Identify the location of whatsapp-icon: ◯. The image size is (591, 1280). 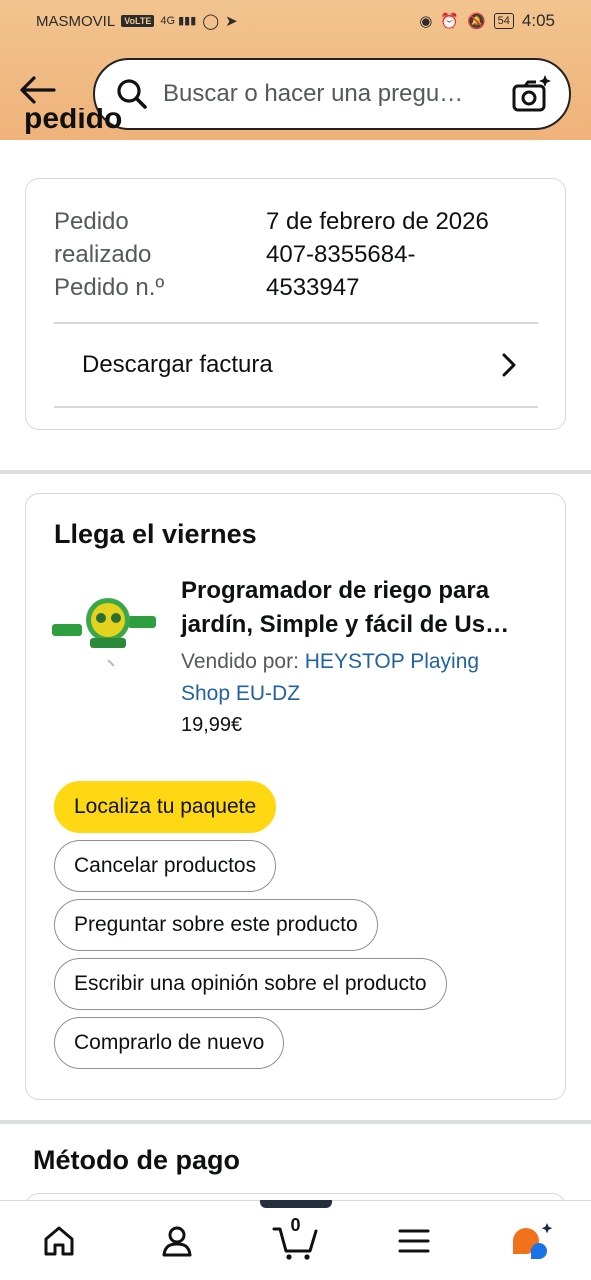
(211, 21).